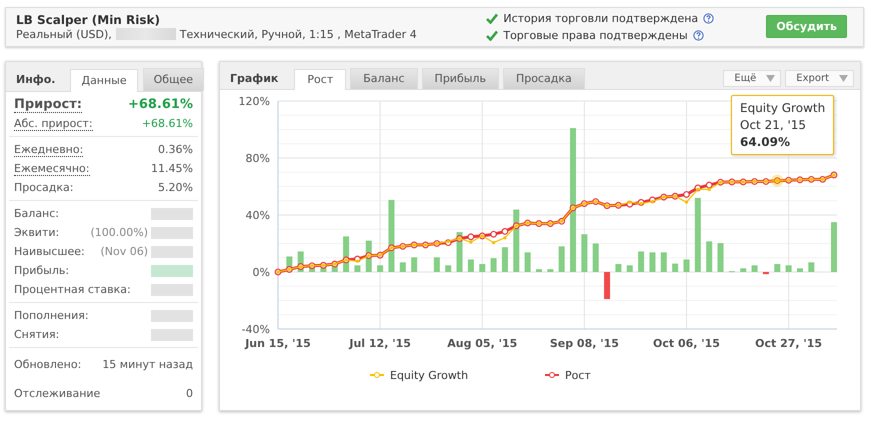 This screenshot has width=872, height=426. What do you see at coordinates (600, 18) in the screenshot?
I see `verification-label: История торговли подтверждена` at bounding box center [600, 18].